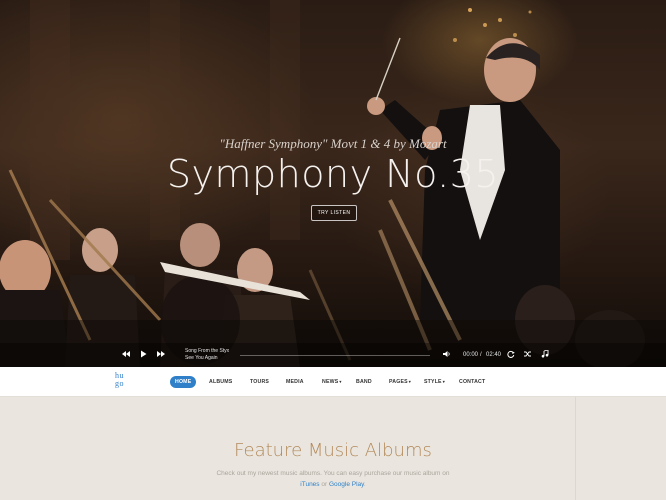 This screenshot has width=666, height=500. I want to click on nav-item-style-label: STYLE, so click(433, 382).